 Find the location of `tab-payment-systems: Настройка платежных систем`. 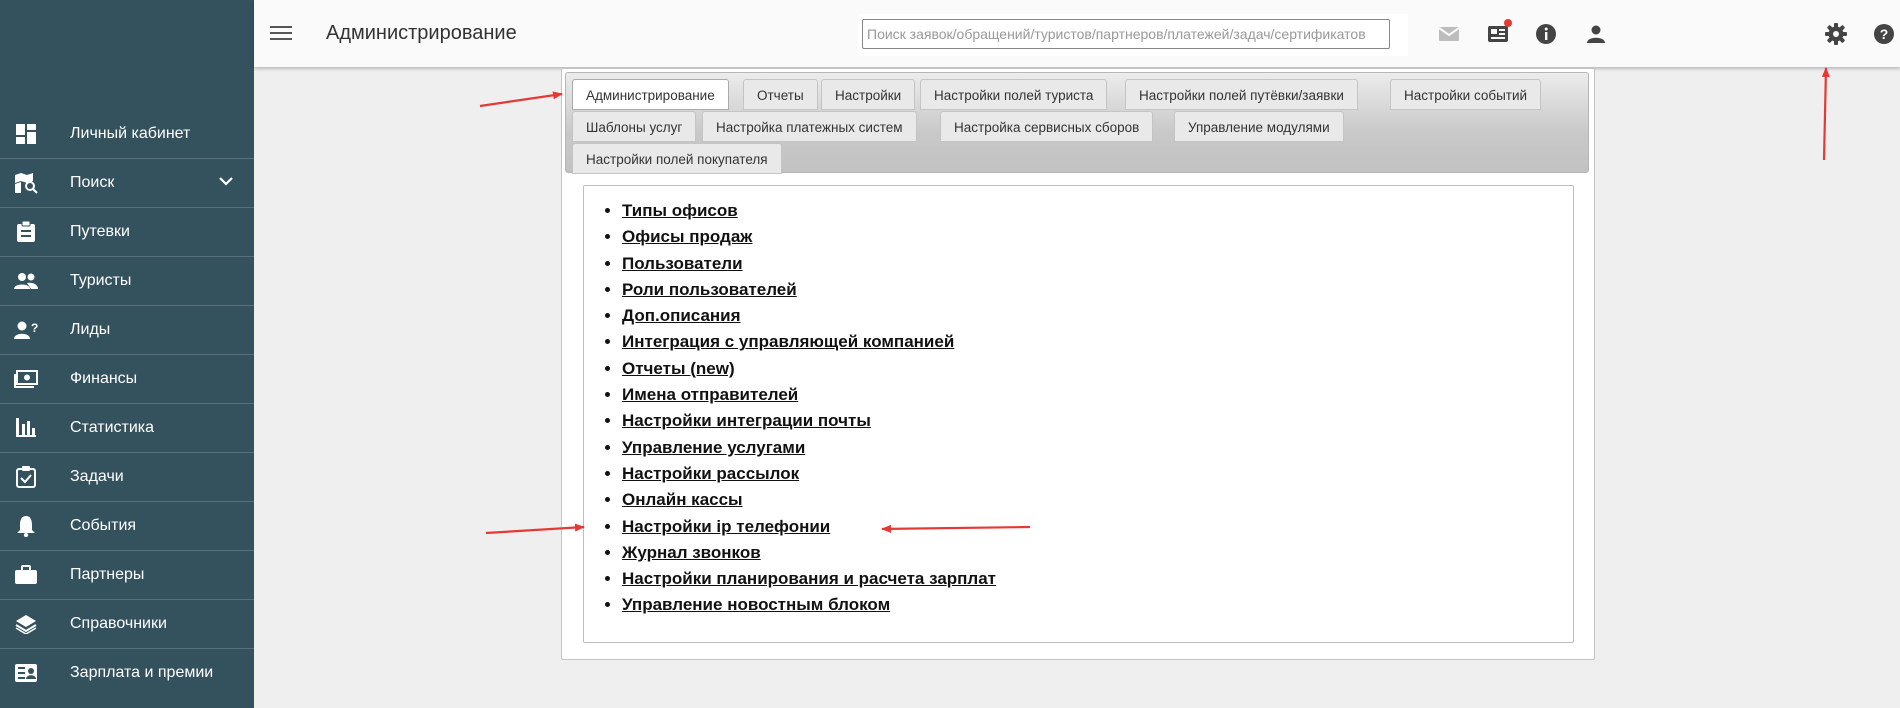

tab-payment-systems: Настройка платежных систем is located at coordinates (809, 126).